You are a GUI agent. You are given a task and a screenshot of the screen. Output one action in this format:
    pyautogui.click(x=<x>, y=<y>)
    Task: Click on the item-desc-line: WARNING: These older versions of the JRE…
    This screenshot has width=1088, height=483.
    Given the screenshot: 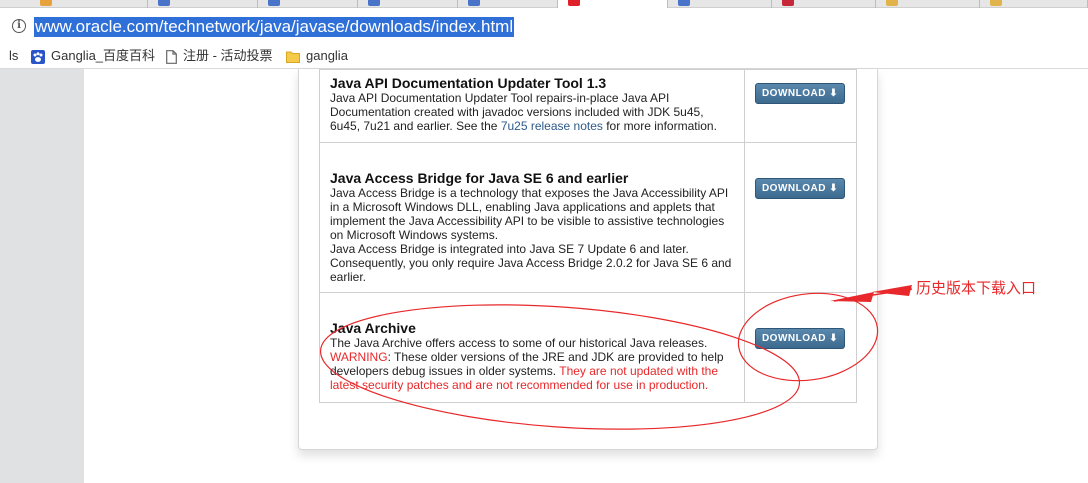 What is the action you would take?
    pyautogui.click(x=527, y=357)
    